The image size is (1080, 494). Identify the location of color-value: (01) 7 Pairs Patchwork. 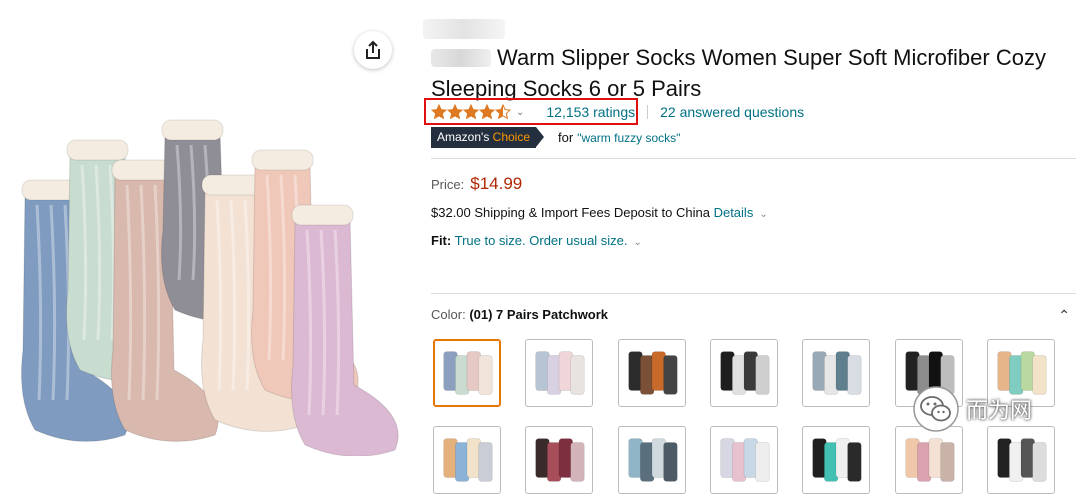
(539, 314).